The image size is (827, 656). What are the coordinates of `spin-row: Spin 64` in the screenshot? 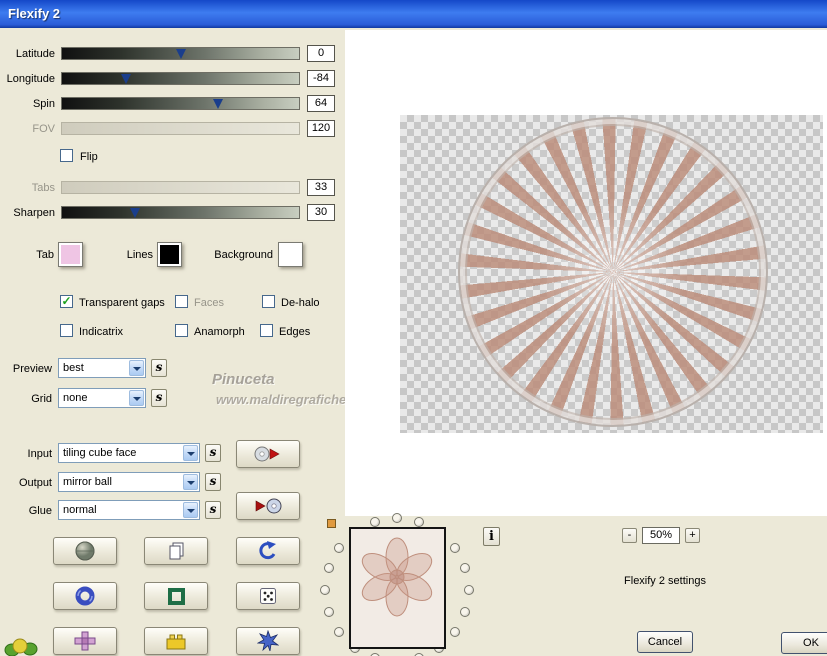 It's located at (172, 105).